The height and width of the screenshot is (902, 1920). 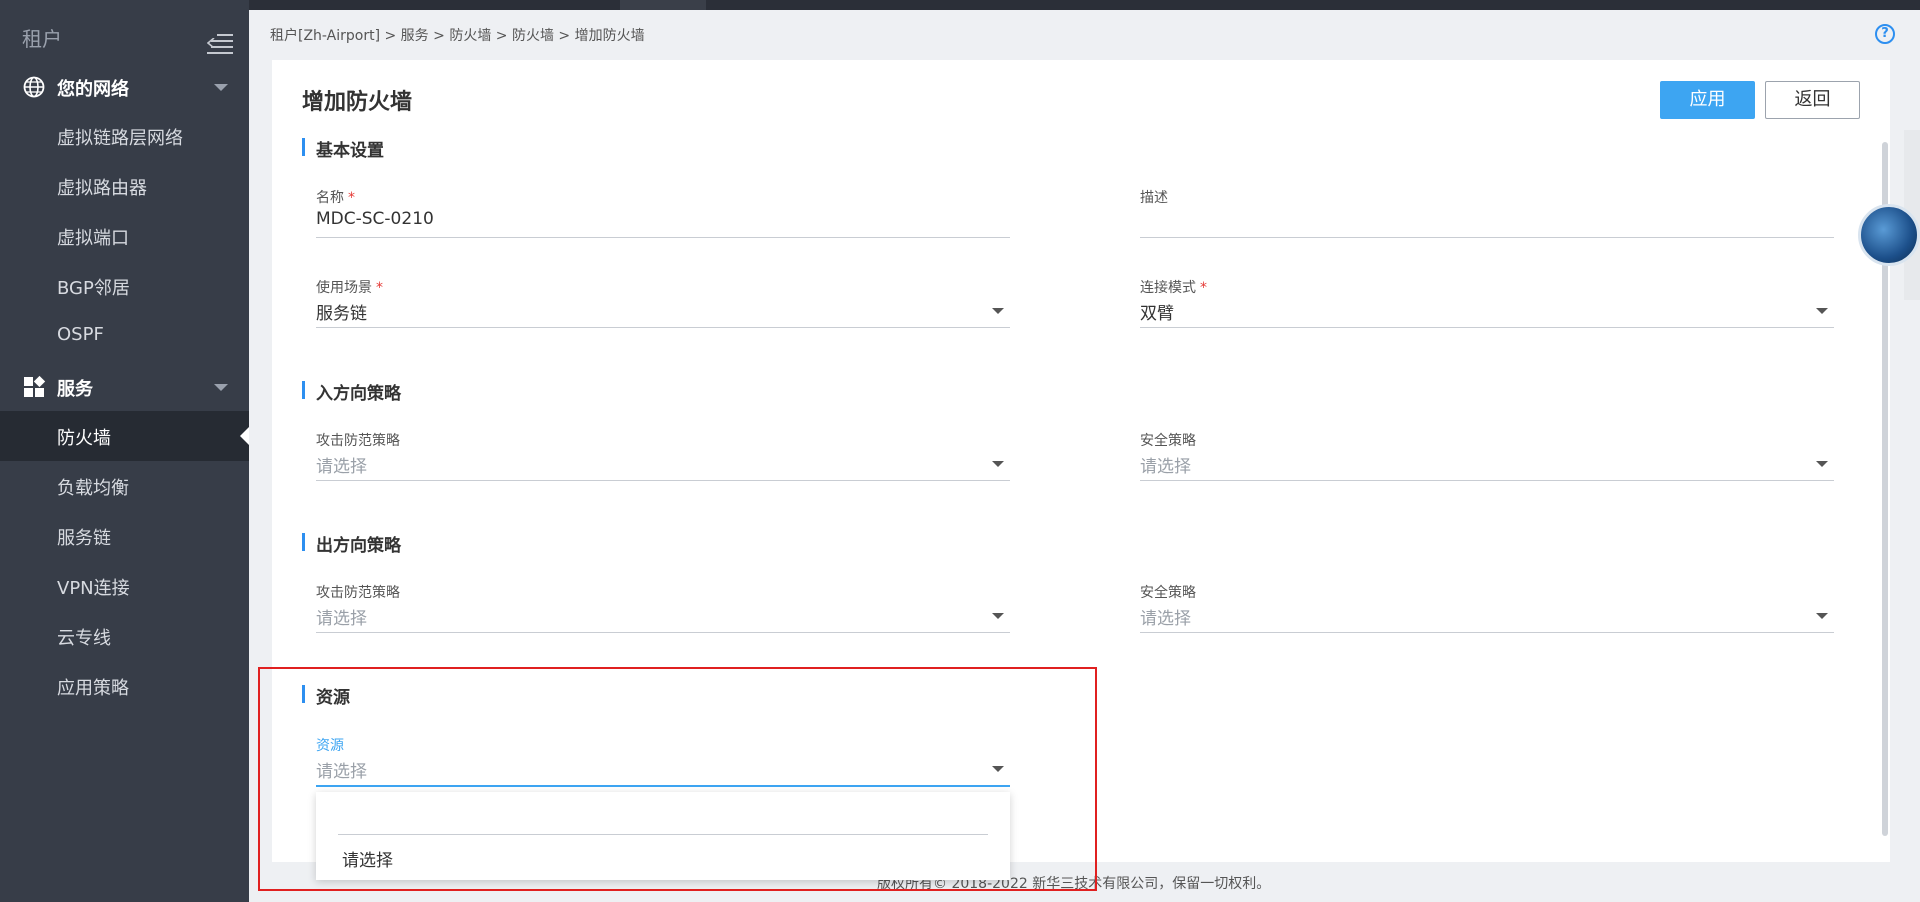 What do you see at coordinates (663, 457) in the screenshot?
I see `inbound-attack-policy-select: 攻击防范策略 请选择` at bounding box center [663, 457].